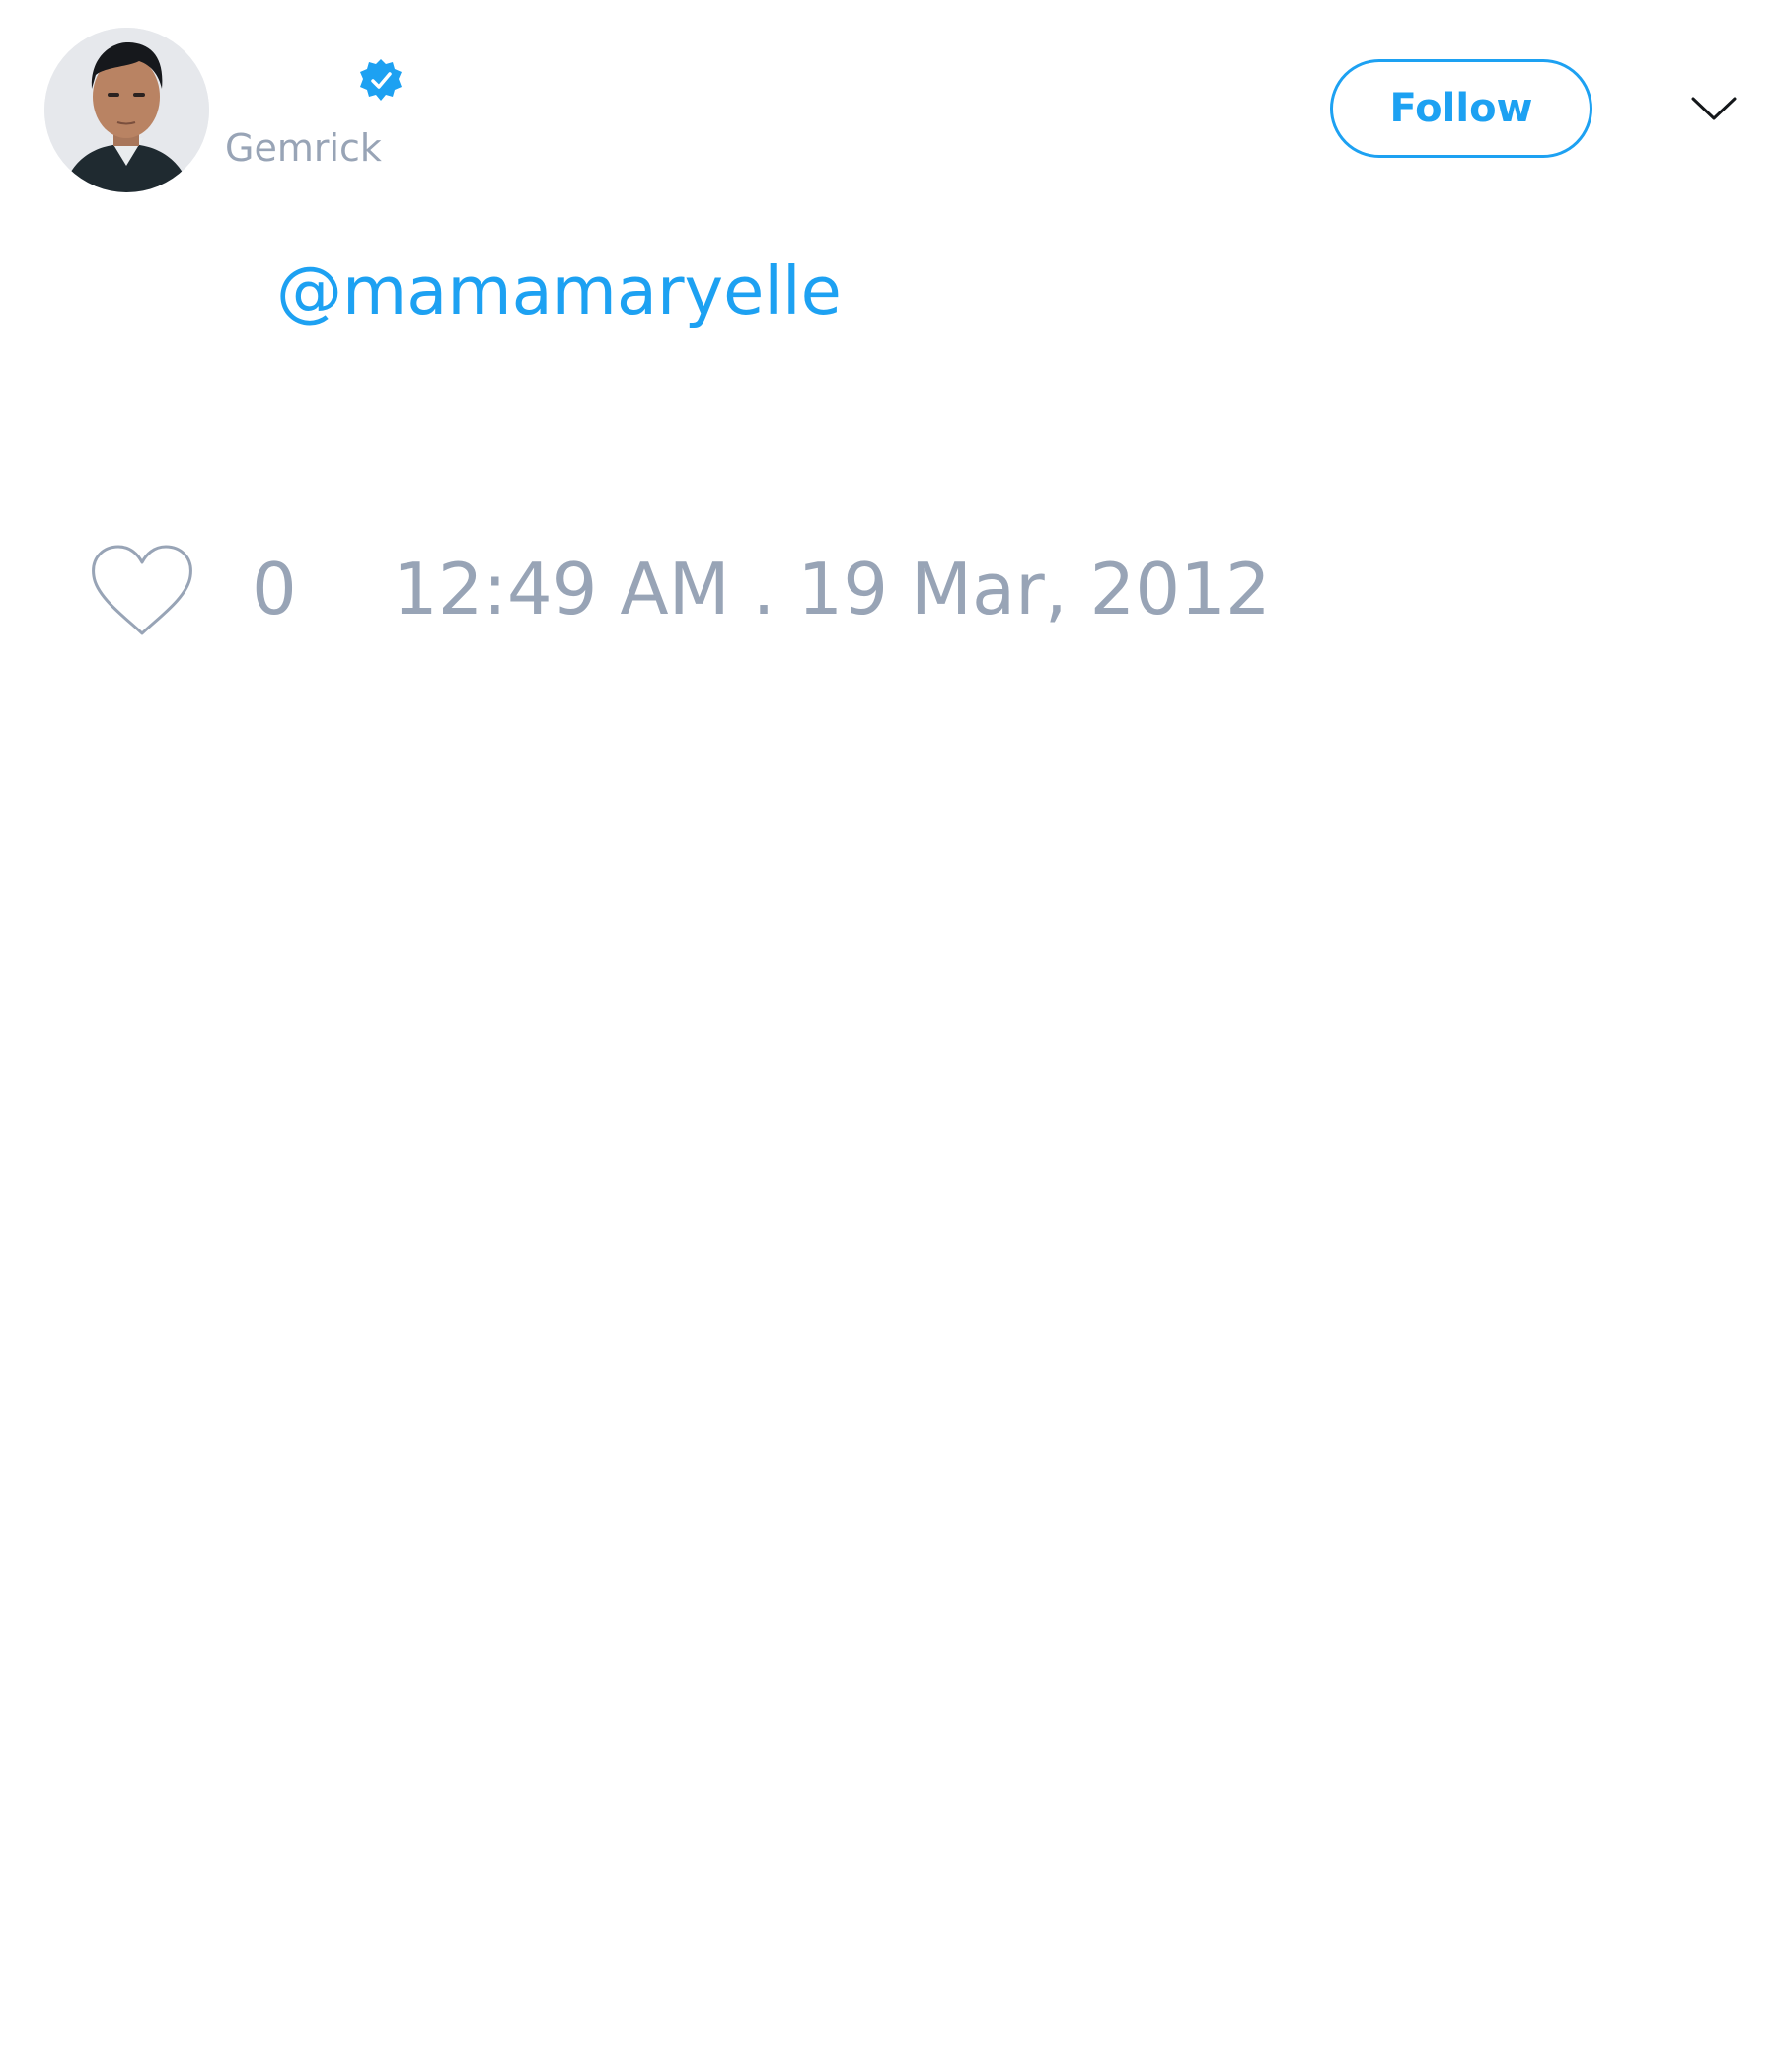 This screenshot has width=1776, height=2072. I want to click on verified-badge-icon, so click(381, 80).